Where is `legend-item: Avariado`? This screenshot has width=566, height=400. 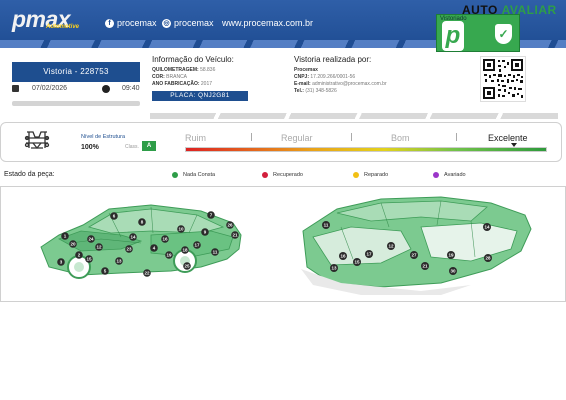 legend-item: Avariado is located at coordinates (449, 175).